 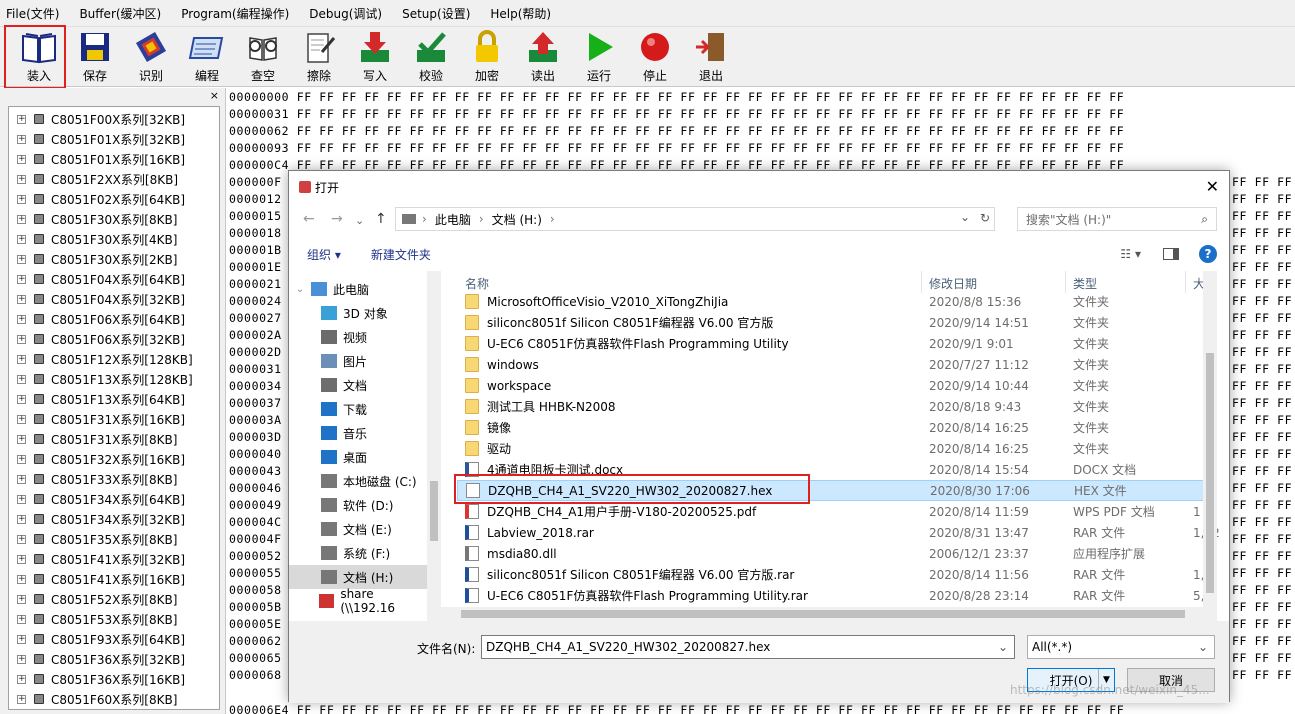 I want to click on nav-item-documents: 文档, so click(x=358, y=385).